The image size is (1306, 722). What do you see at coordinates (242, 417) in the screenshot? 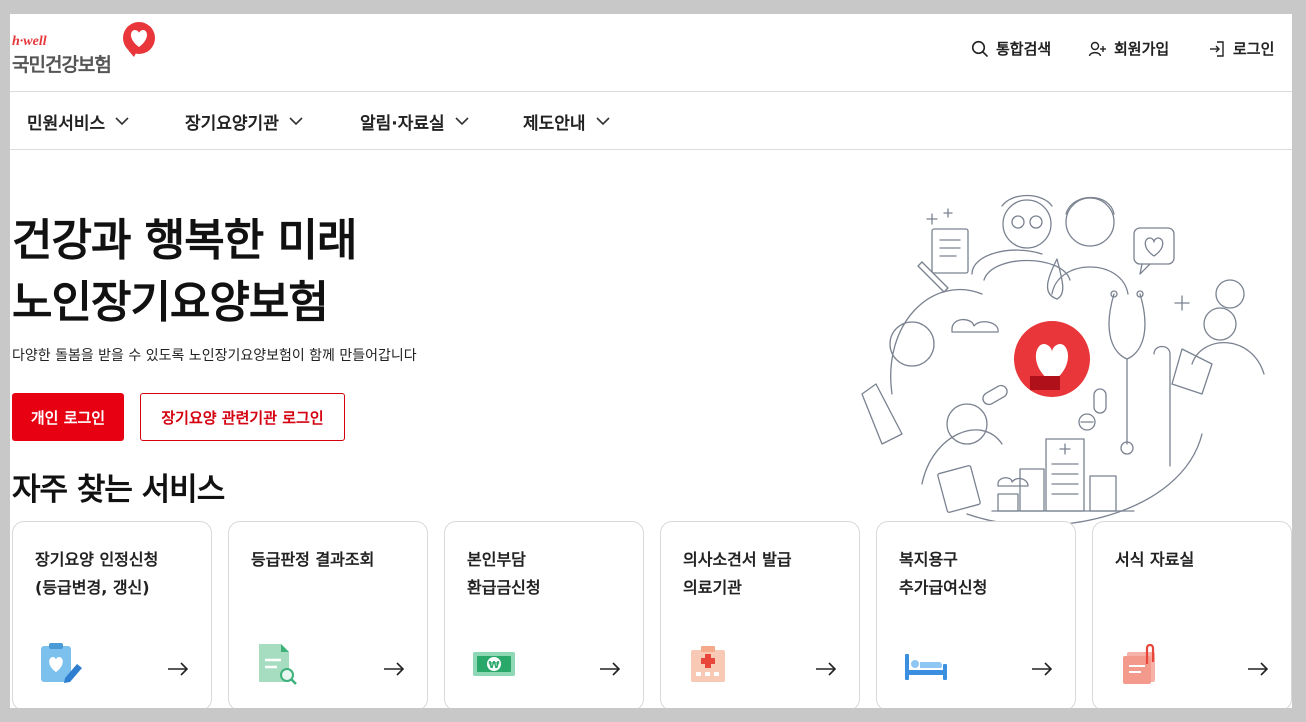
I see `institution-login-button: 장기요양 관련기관 로그인` at bounding box center [242, 417].